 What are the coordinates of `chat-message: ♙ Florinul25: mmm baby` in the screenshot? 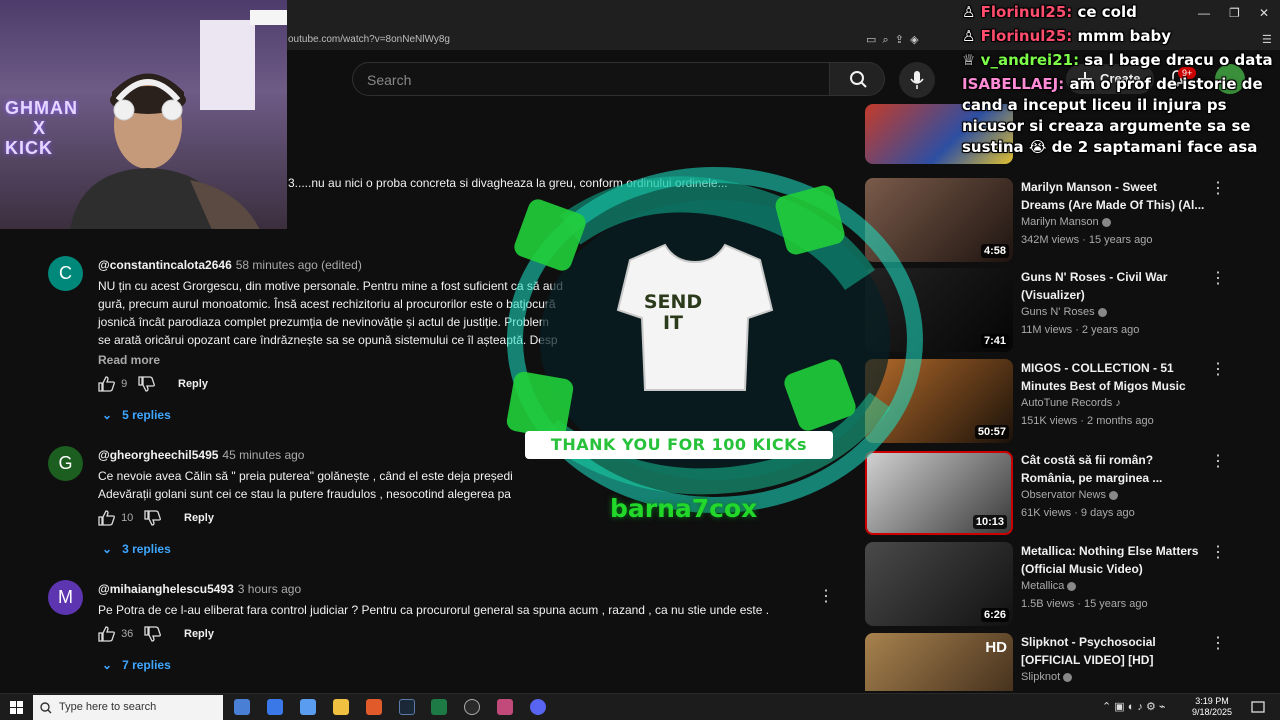 It's located at (1118, 36).